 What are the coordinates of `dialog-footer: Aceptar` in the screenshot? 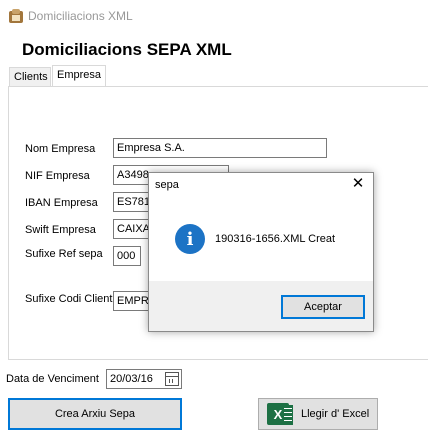 It's located at (261, 306).